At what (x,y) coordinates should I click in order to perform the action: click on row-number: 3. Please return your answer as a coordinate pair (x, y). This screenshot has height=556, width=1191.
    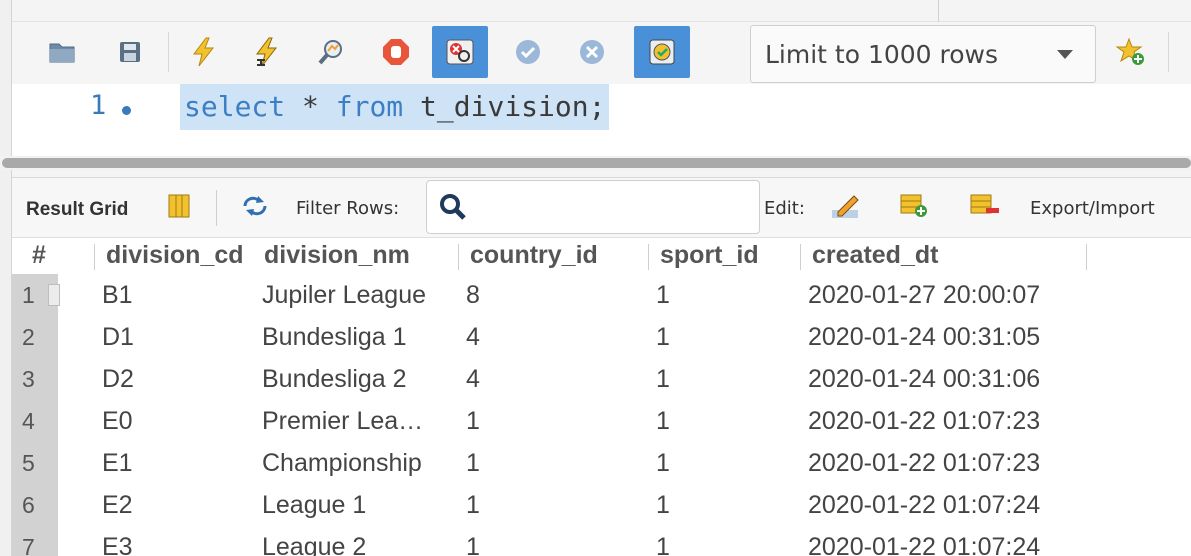
    Looking at the image, I should click on (35, 379).